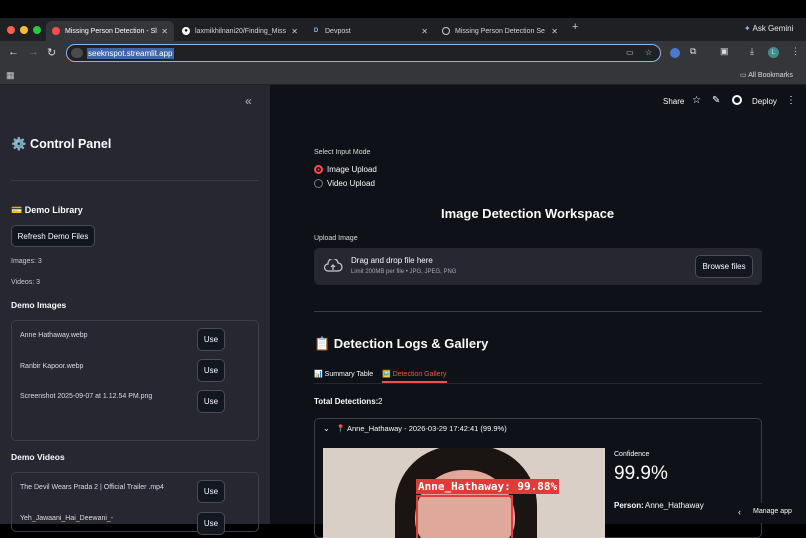 The width and height of the screenshot is (806, 538). What do you see at coordinates (351, 183) in the screenshot?
I see `video-upload-label: Video Upload` at bounding box center [351, 183].